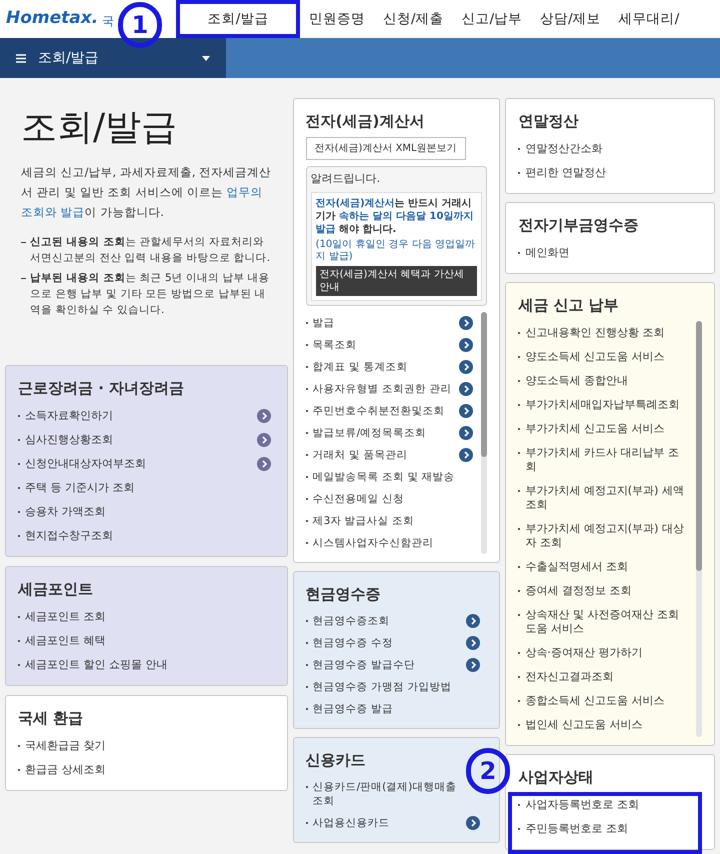  What do you see at coordinates (397, 281) in the screenshot?
I see `notice-link: 전자(세금)계산서 혜택과 가산세 안내` at bounding box center [397, 281].